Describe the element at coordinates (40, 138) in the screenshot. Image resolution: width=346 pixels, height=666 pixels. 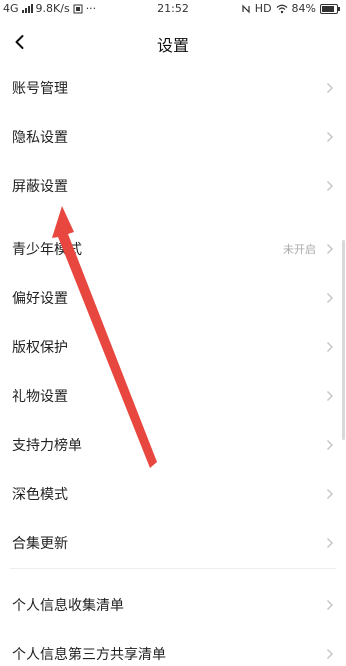
I see `settings-item-label: 隐私设置` at that location.